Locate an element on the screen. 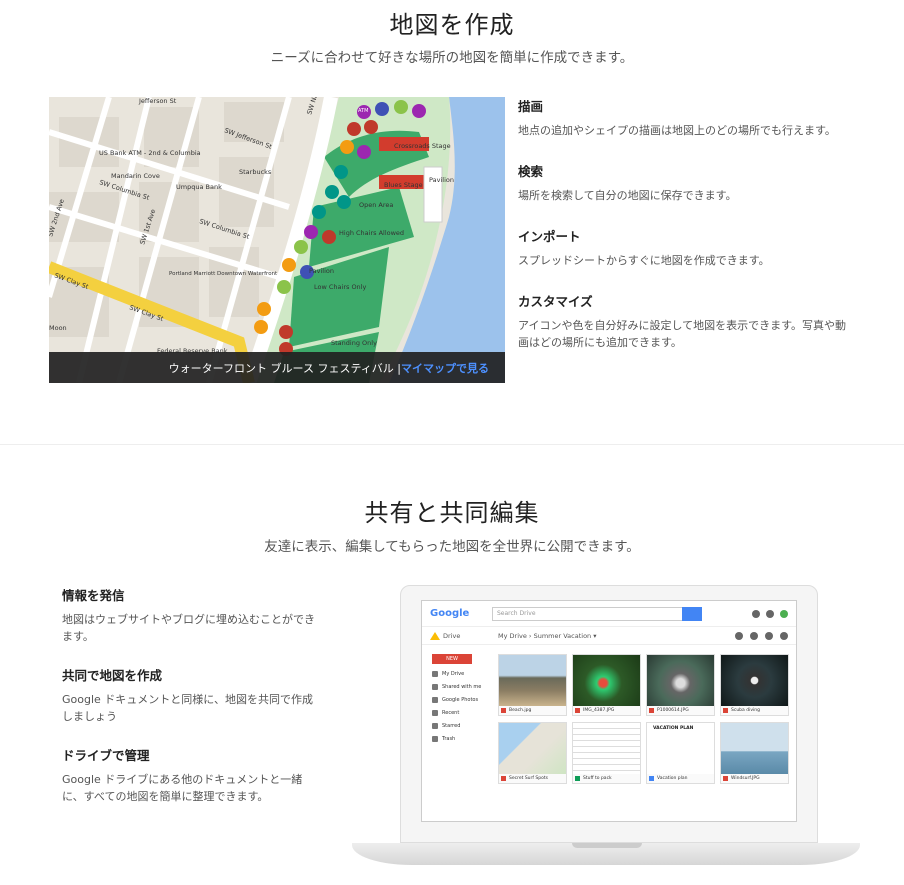 The height and width of the screenshot is (885, 904). file-name-text: IMG_4387.JPG is located at coordinates (599, 710).